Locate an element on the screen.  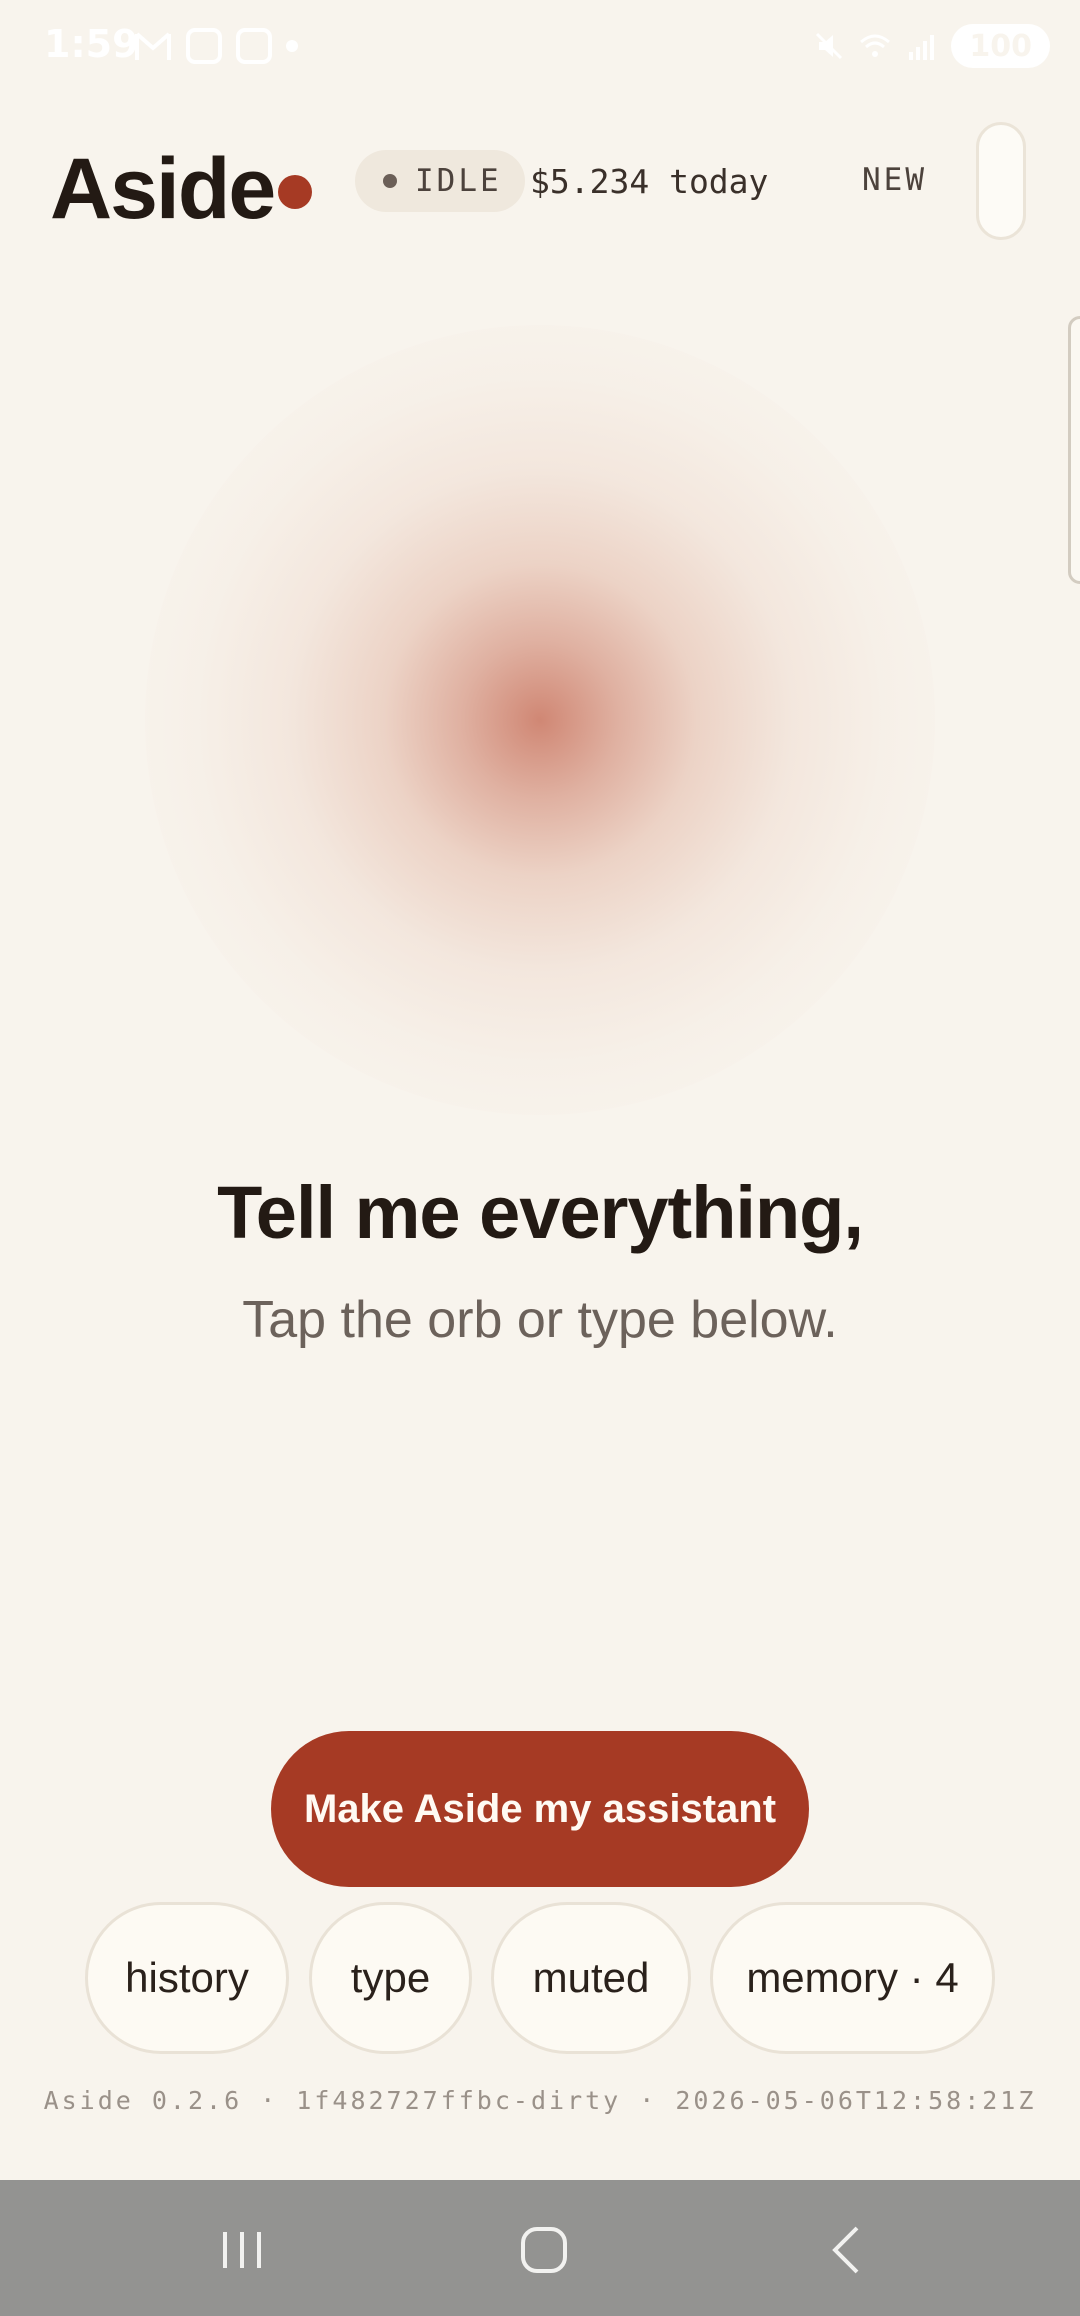
app-logo: Aside is located at coordinates (163, 189).